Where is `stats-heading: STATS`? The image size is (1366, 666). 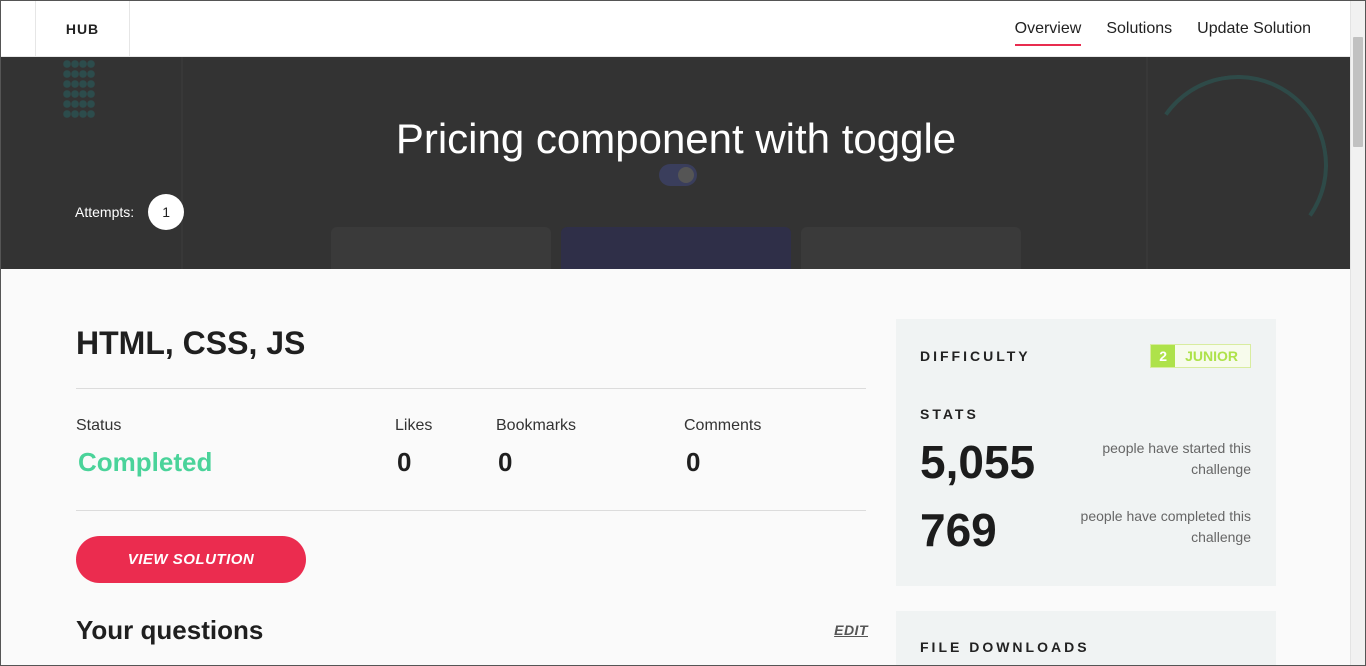
stats-heading: STATS is located at coordinates (949, 414).